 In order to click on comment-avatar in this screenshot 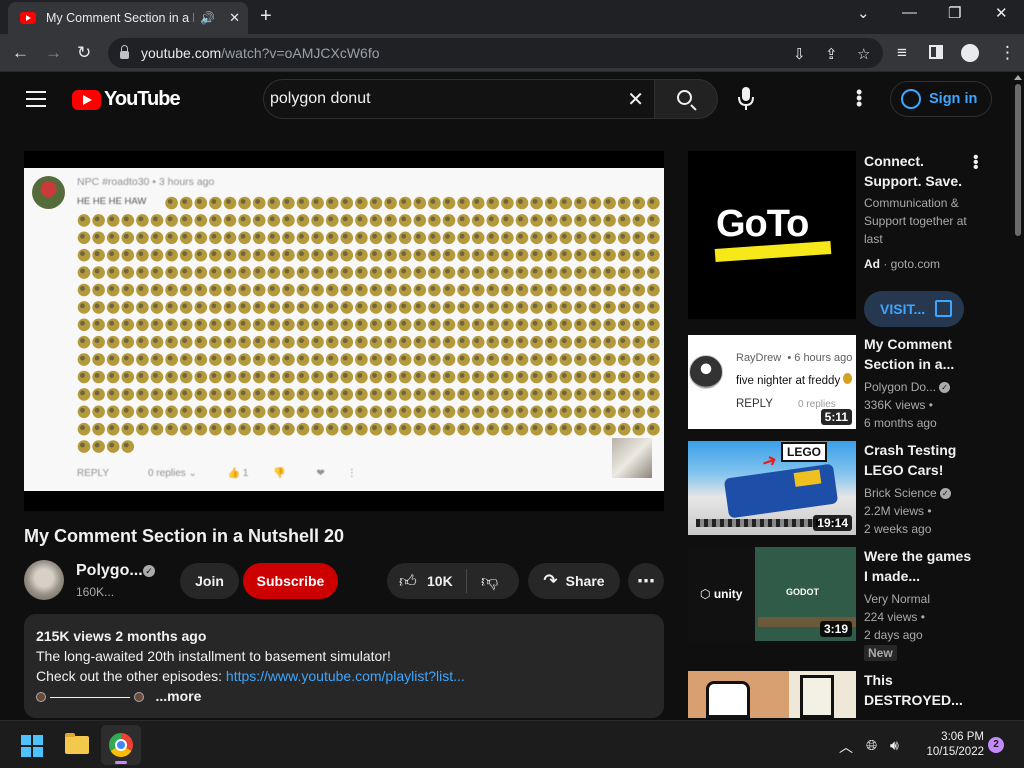, I will do `click(48, 192)`.